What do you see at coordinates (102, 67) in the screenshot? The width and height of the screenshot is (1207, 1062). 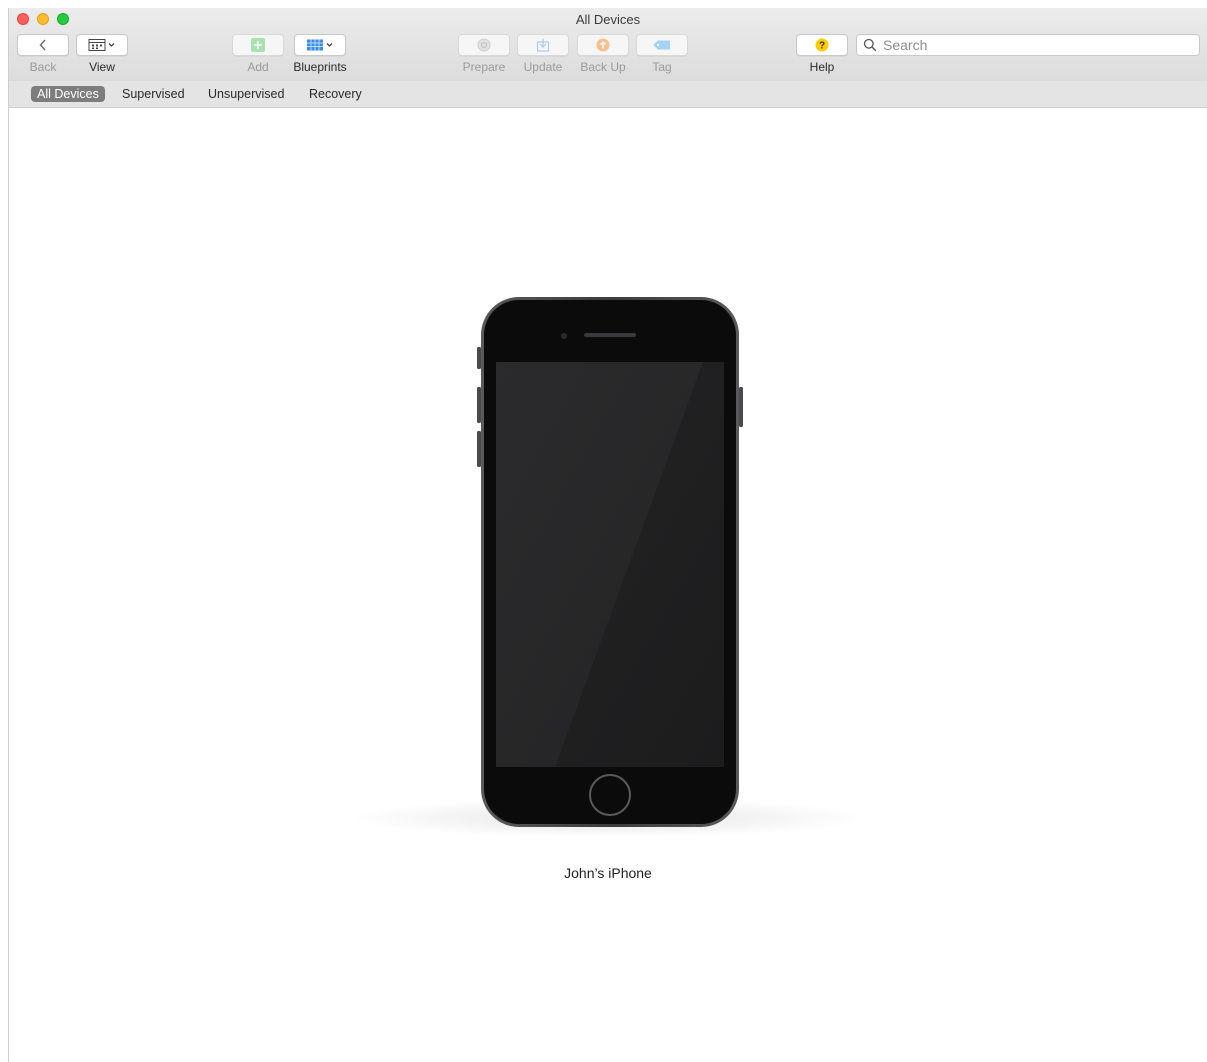 I see `view-label: View` at bounding box center [102, 67].